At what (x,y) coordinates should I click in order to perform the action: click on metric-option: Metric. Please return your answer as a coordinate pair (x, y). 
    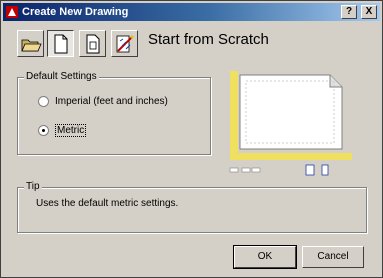
    Looking at the image, I should click on (62, 130).